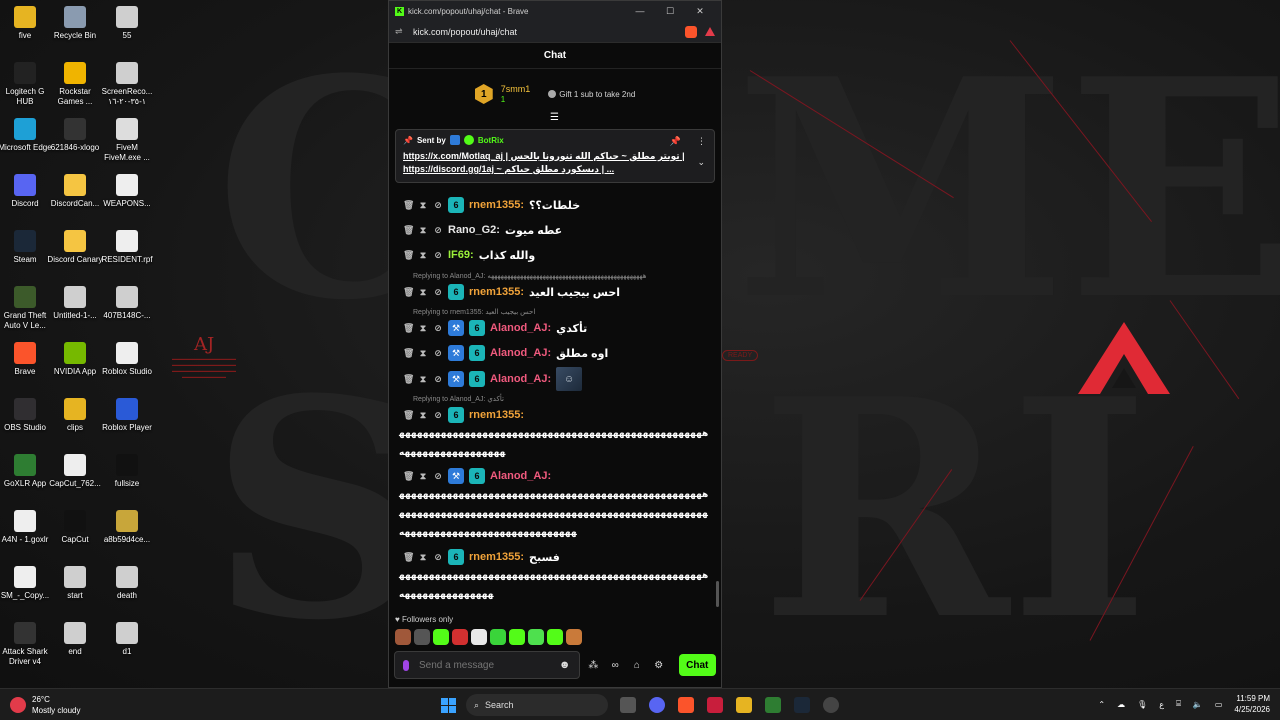 This screenshot has width=1280, height=720. What do you see at coordinates (448, 705) in the screenshot?
I see `start-button` at bounding box center [448, 705].